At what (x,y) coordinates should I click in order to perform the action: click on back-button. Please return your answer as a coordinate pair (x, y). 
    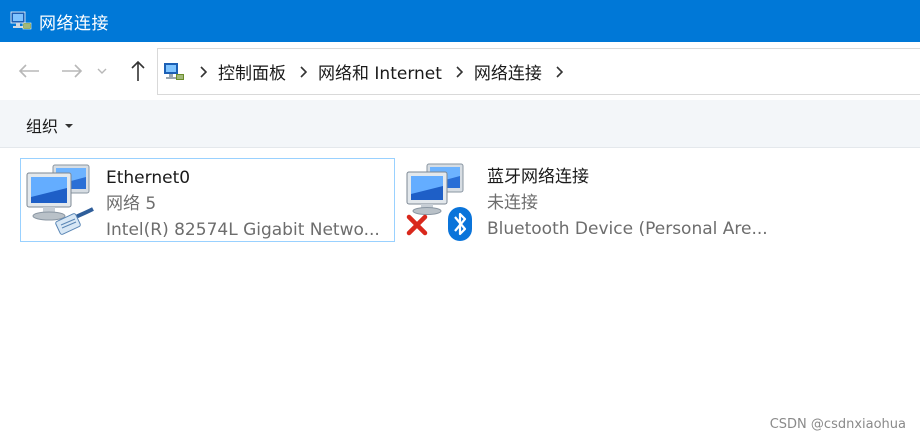
    Looking at the image, I should click on (29, 71).